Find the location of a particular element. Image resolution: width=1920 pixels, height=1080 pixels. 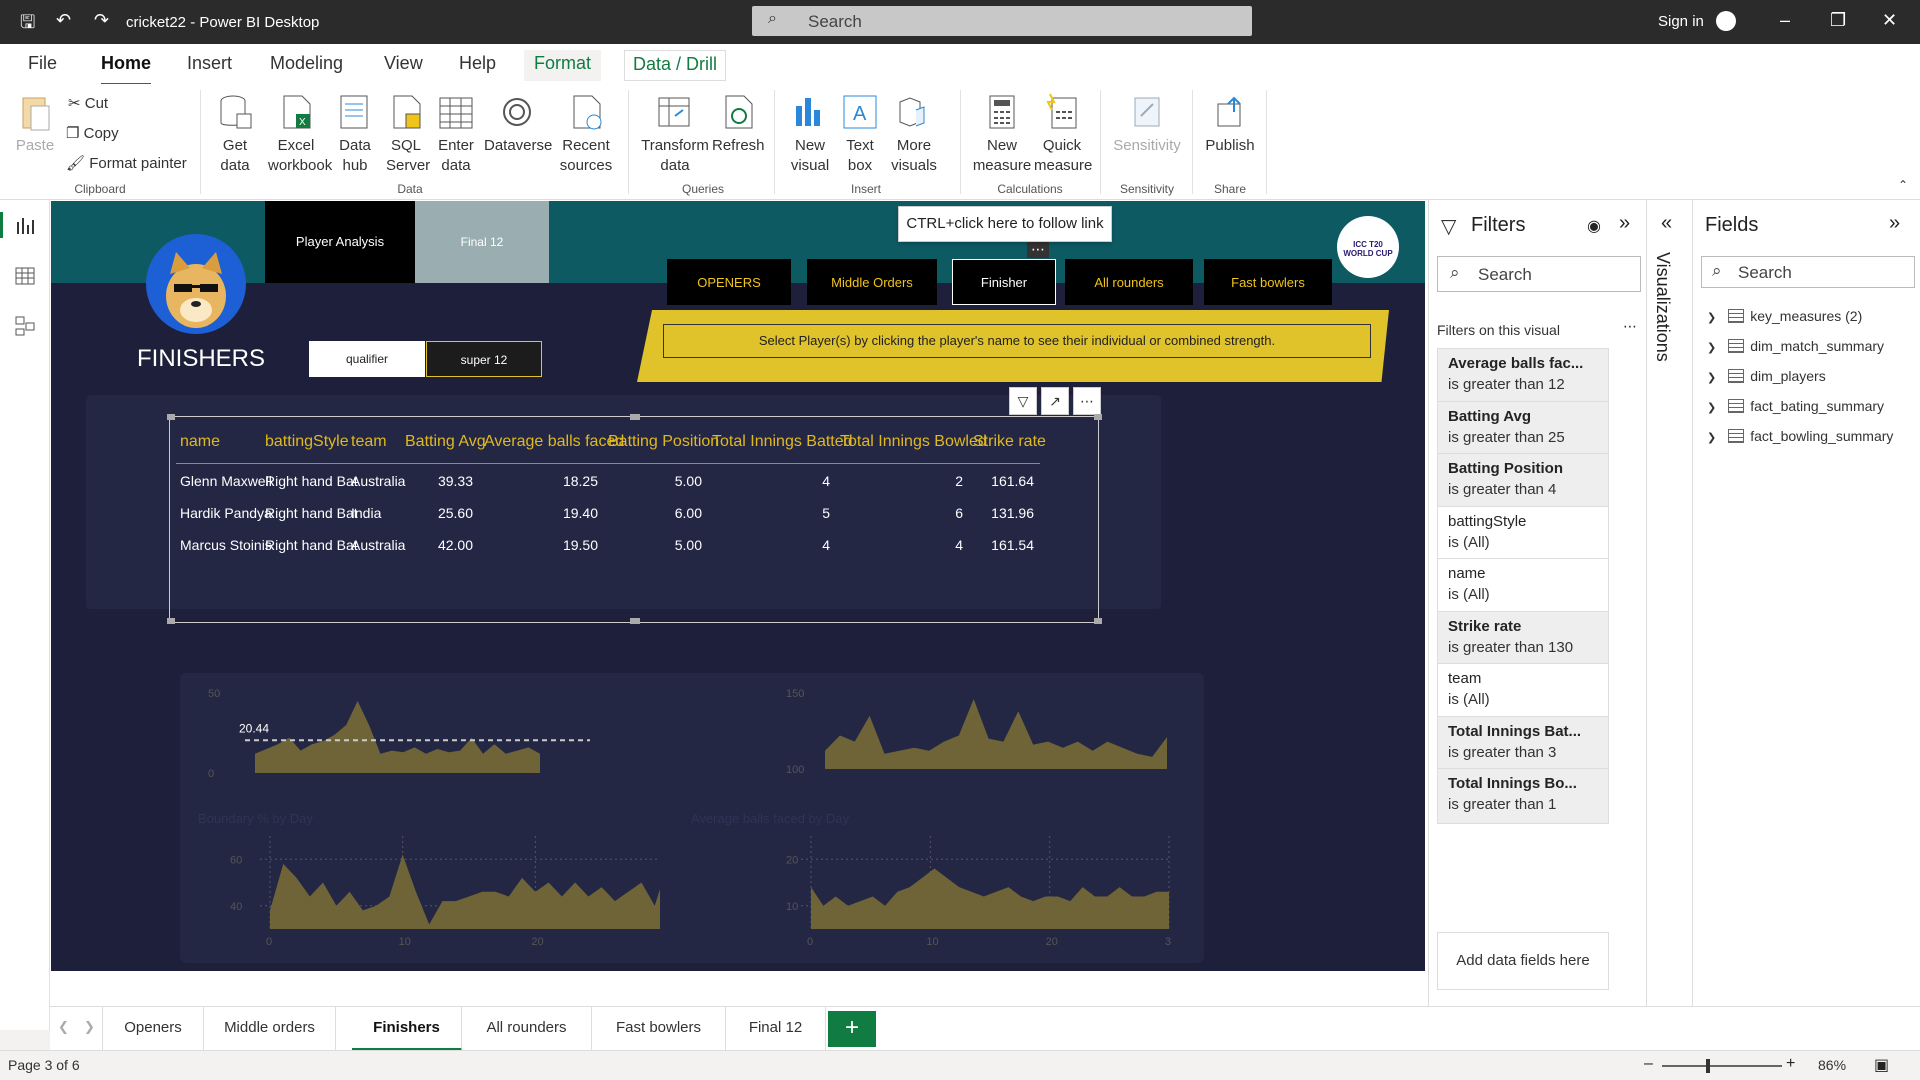

middle-orders-button: Middle Orders is located at coordinates (872, 282).